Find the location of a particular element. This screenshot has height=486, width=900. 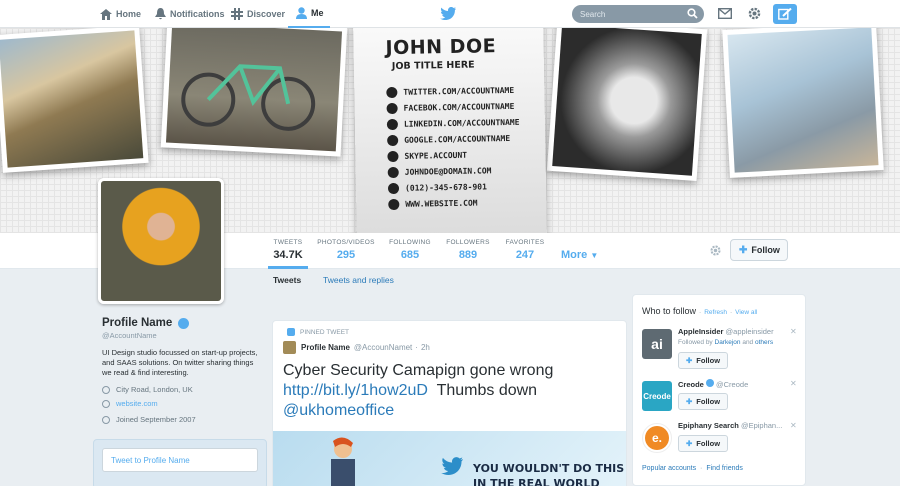

tweet-to-box: Tweet to Profile Name is located at coordinates (180, 462).